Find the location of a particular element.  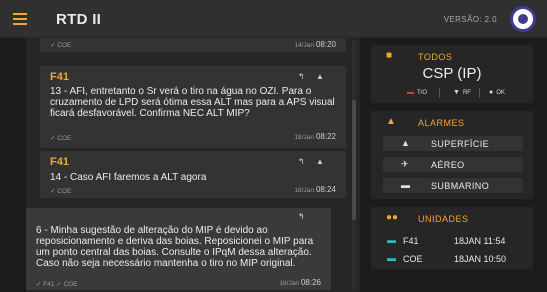

message-time: 18/Jan 08:26 is located at coordinates (300, 282).